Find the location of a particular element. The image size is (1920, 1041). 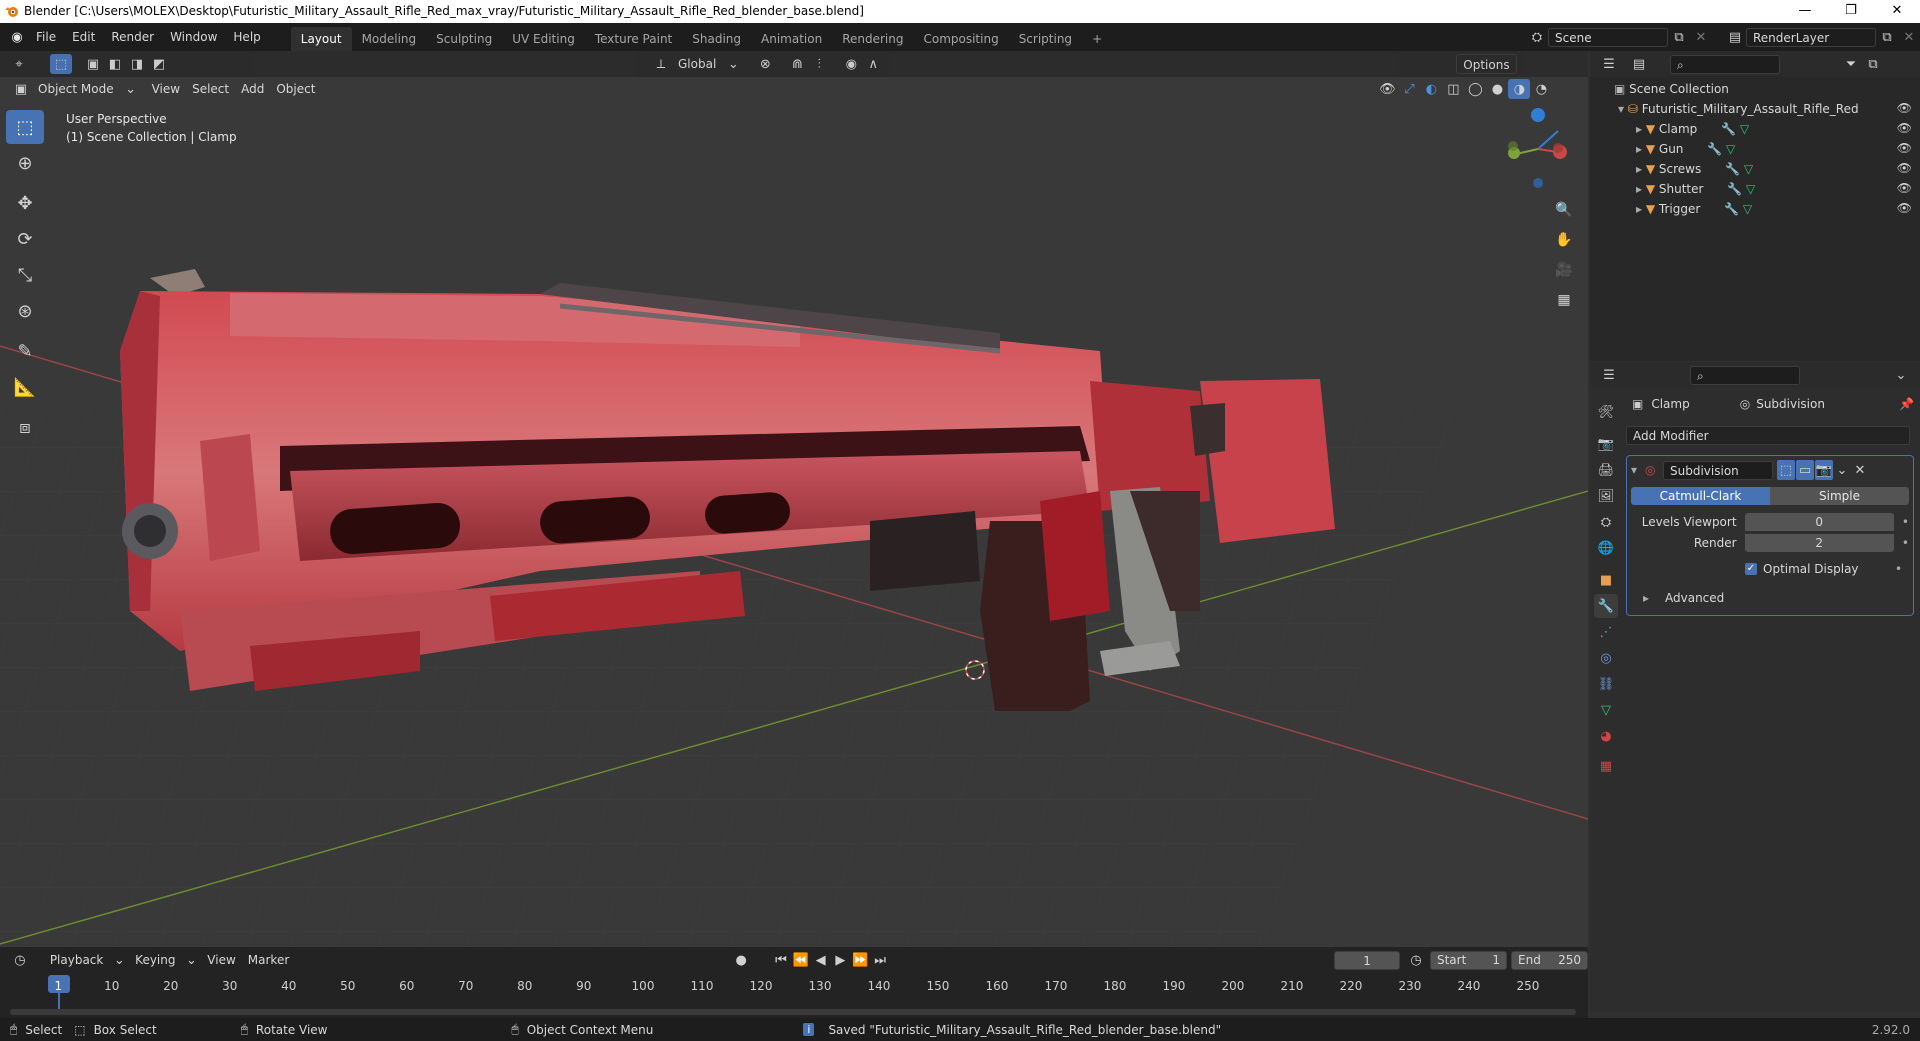

render-tab-icon: 📷 is located at coordinates (1606, 444).